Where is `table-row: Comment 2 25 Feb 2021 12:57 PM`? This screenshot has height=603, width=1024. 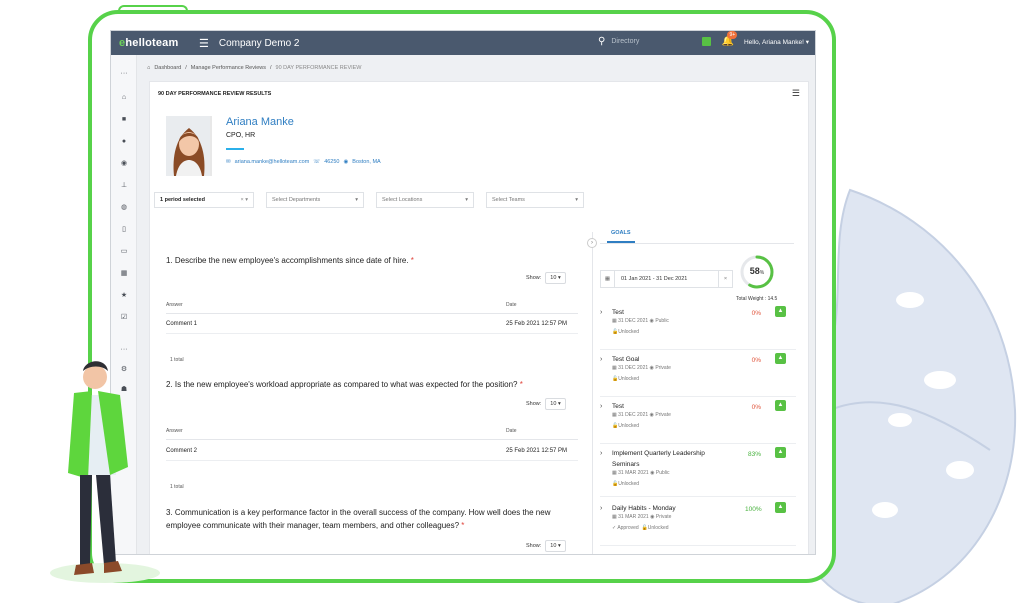 table-row: Comment 2 25 Feb 2021 12:57 PM is located at coordinates (372, 454).